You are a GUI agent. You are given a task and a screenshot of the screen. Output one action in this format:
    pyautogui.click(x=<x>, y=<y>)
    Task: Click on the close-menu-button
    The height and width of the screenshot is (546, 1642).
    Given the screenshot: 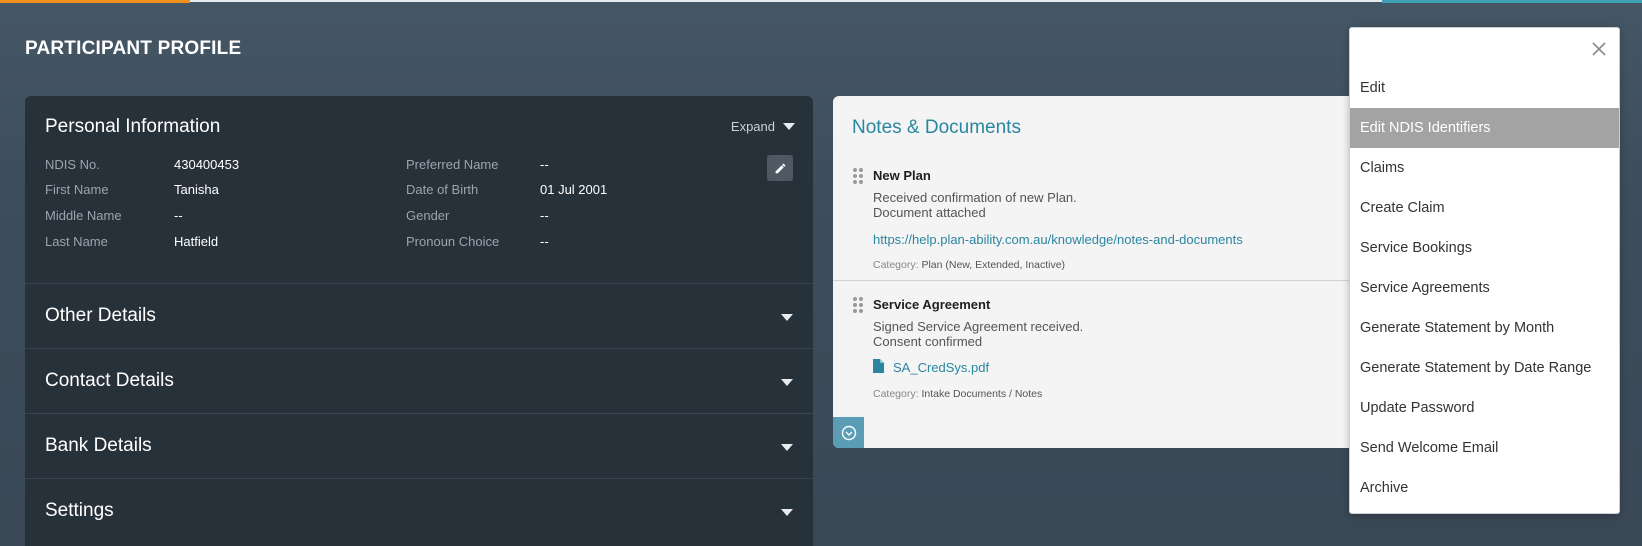 What is the action you would take?
    pyautogui.click(x=1599, y=49)
    